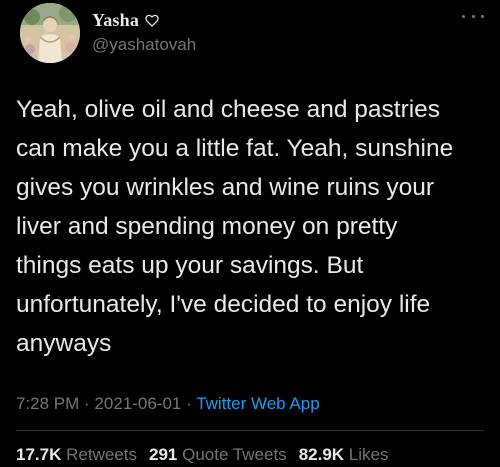 Image resolution: width=500 pixels, height=467 pixels. I want to click on divider, so click(250, 430).